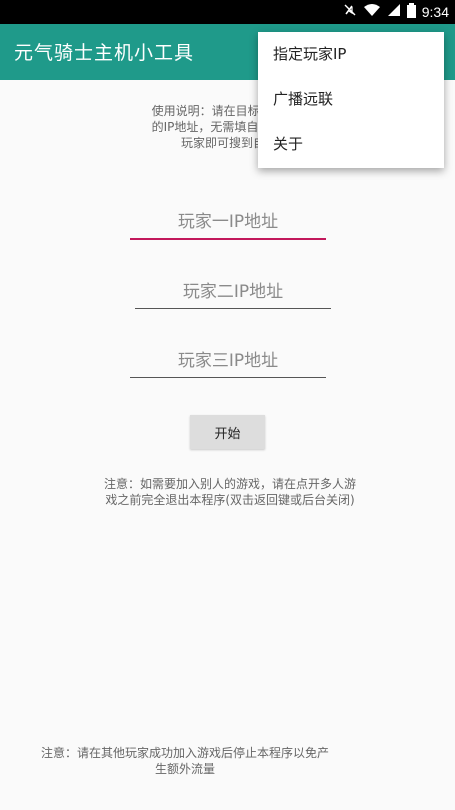 This screenshot has width=455, height=810. I want to click on player-one-ip-input, so click(228, 223).